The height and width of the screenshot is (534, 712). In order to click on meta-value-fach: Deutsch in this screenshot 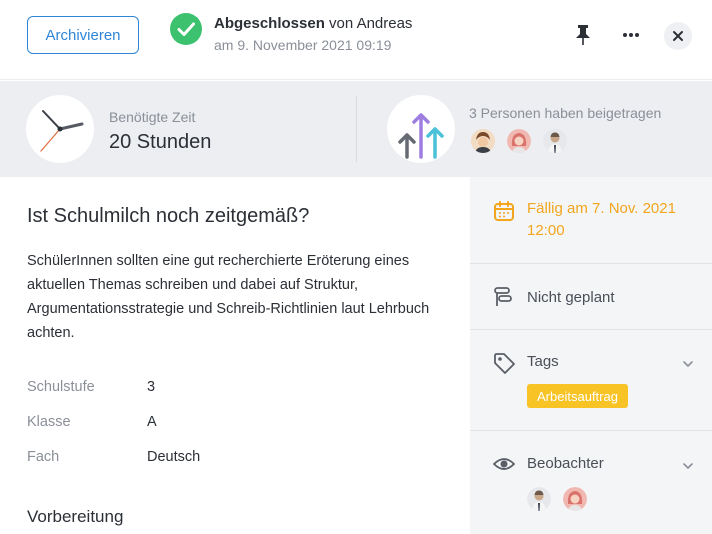, I will do `click(174, 457)`.